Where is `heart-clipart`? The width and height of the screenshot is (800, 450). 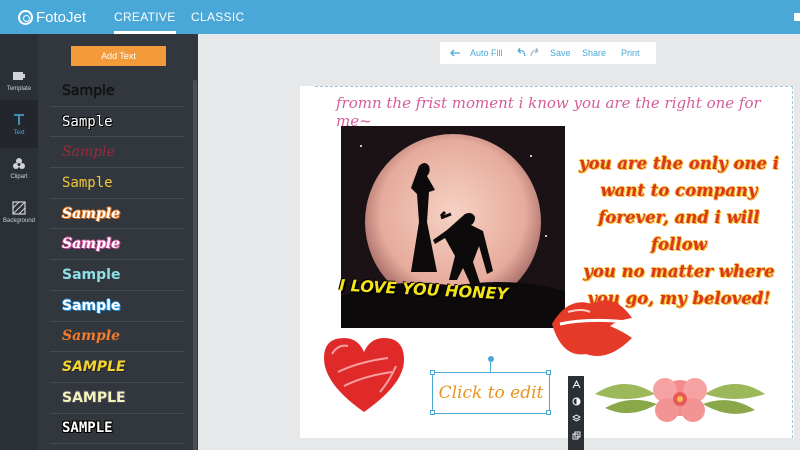 heart-clipart is located at coordinates (364, 374).